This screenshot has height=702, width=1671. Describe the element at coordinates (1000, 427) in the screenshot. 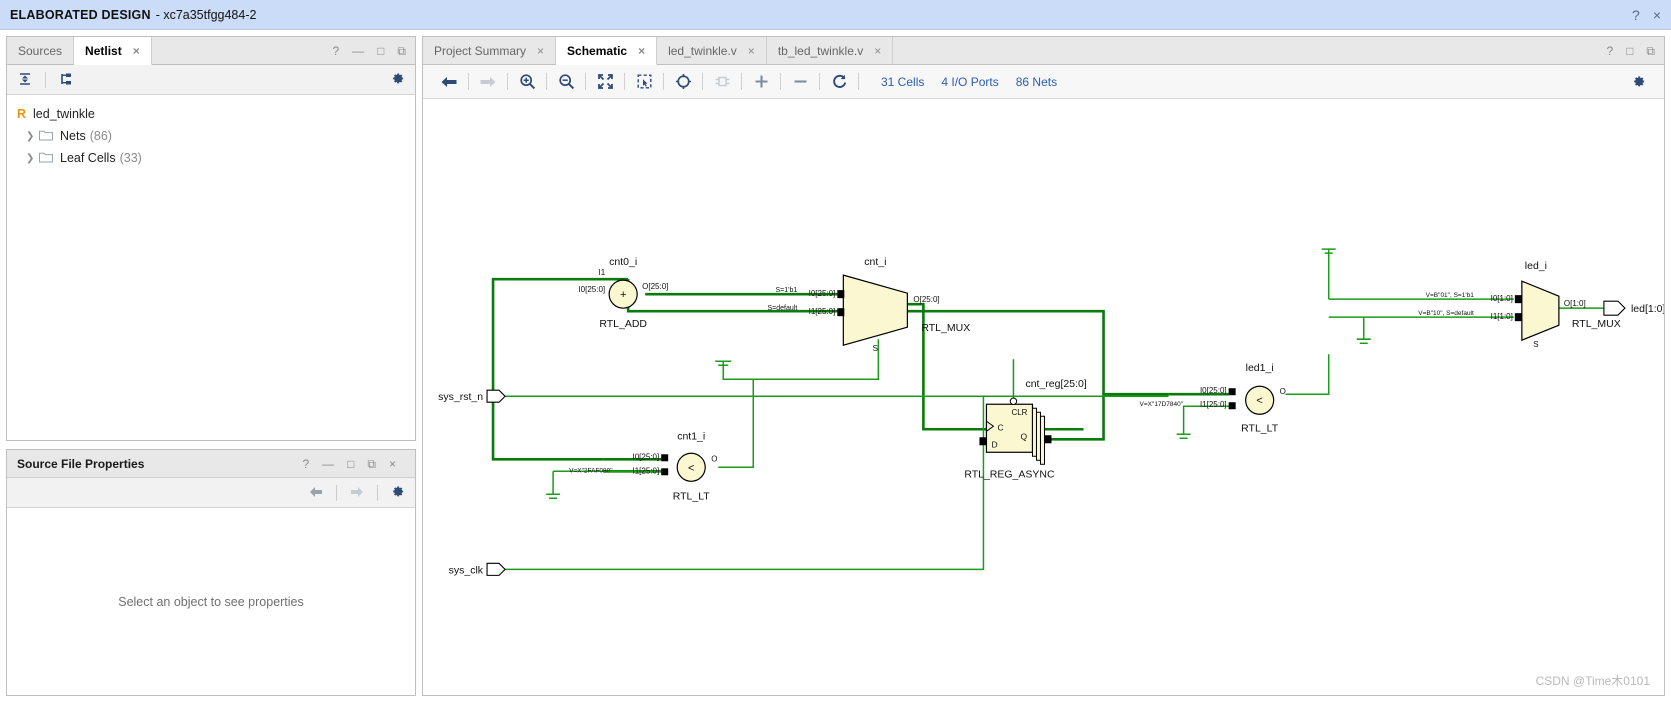

I see `svg-text: C` at that location.